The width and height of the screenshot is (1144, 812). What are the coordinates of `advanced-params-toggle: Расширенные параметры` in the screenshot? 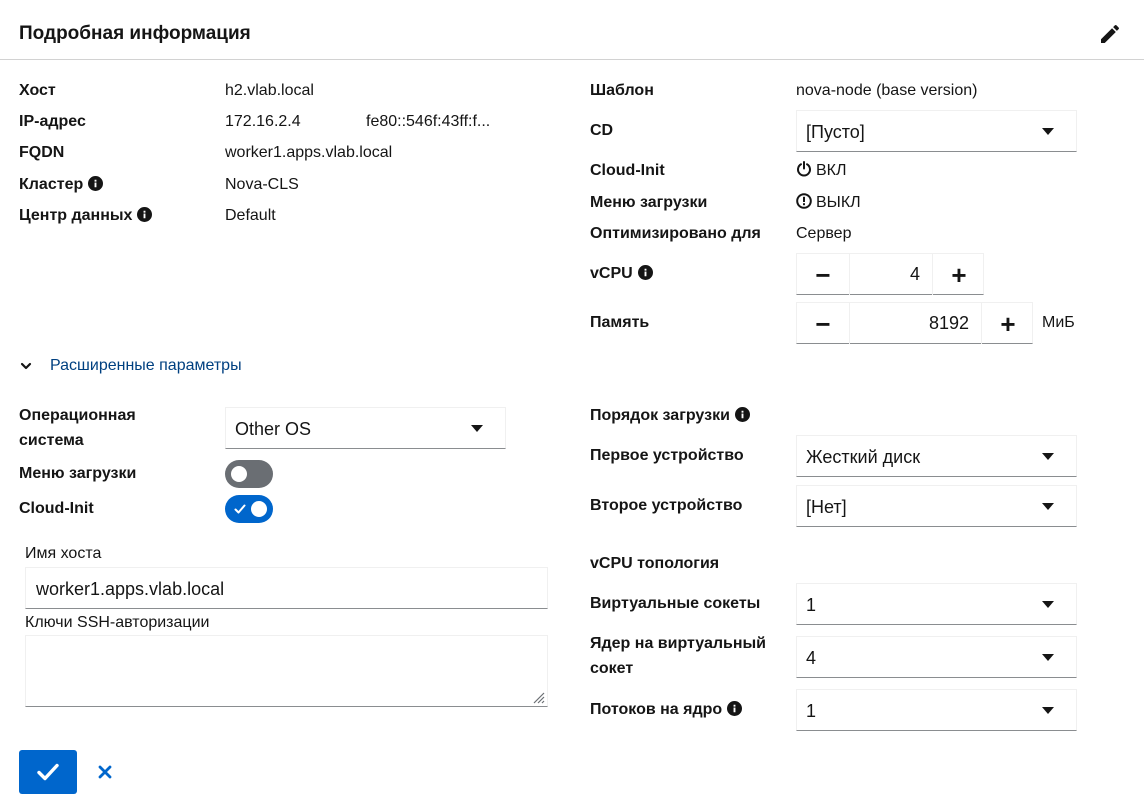 It's located at (130, 366).